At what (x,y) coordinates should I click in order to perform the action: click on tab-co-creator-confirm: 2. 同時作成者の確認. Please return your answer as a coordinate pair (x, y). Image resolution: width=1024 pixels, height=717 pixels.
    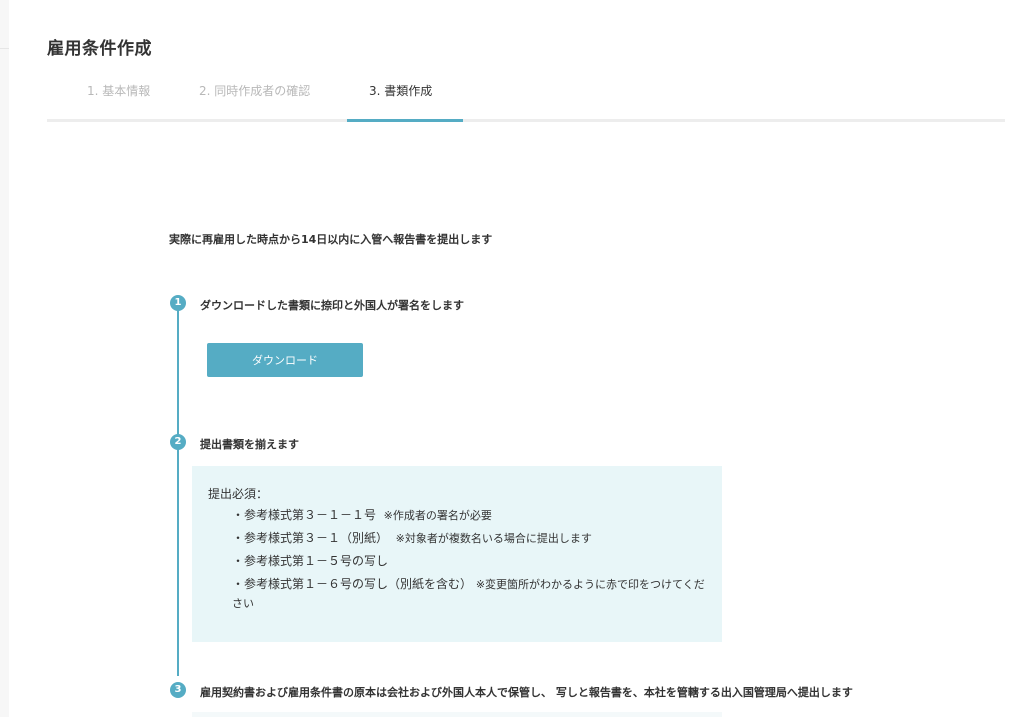
    Looking at the image, I should click on (254, 90).